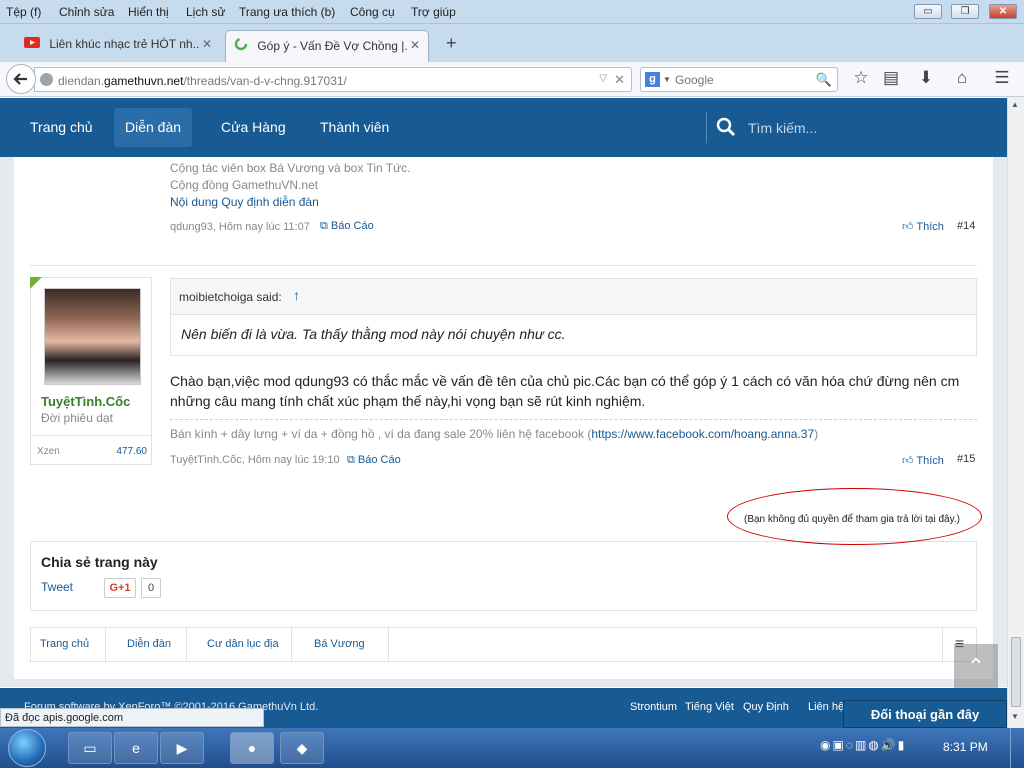 The width and height of the screenshot is (1024, 768). What do you see at coordinates (325, 226) in the screenshot?
I see `report-icon: ⧉` at bounding box center [325, 226].